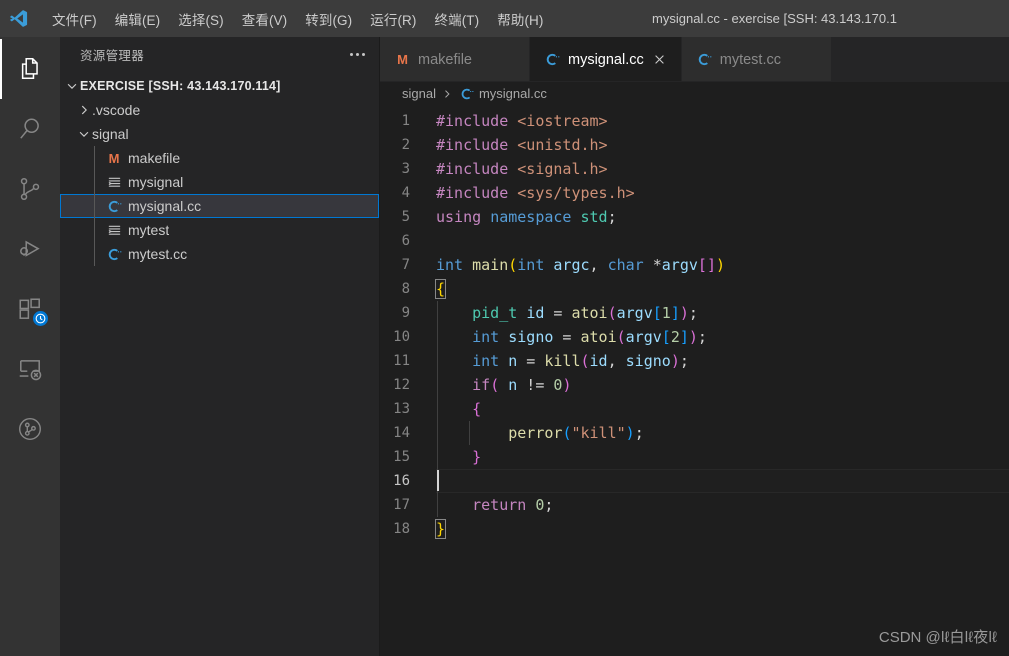  What do you see at coordinates (401, 529) in the screenshot?
I see `line-number: 18` at bounding box center [401, 529].